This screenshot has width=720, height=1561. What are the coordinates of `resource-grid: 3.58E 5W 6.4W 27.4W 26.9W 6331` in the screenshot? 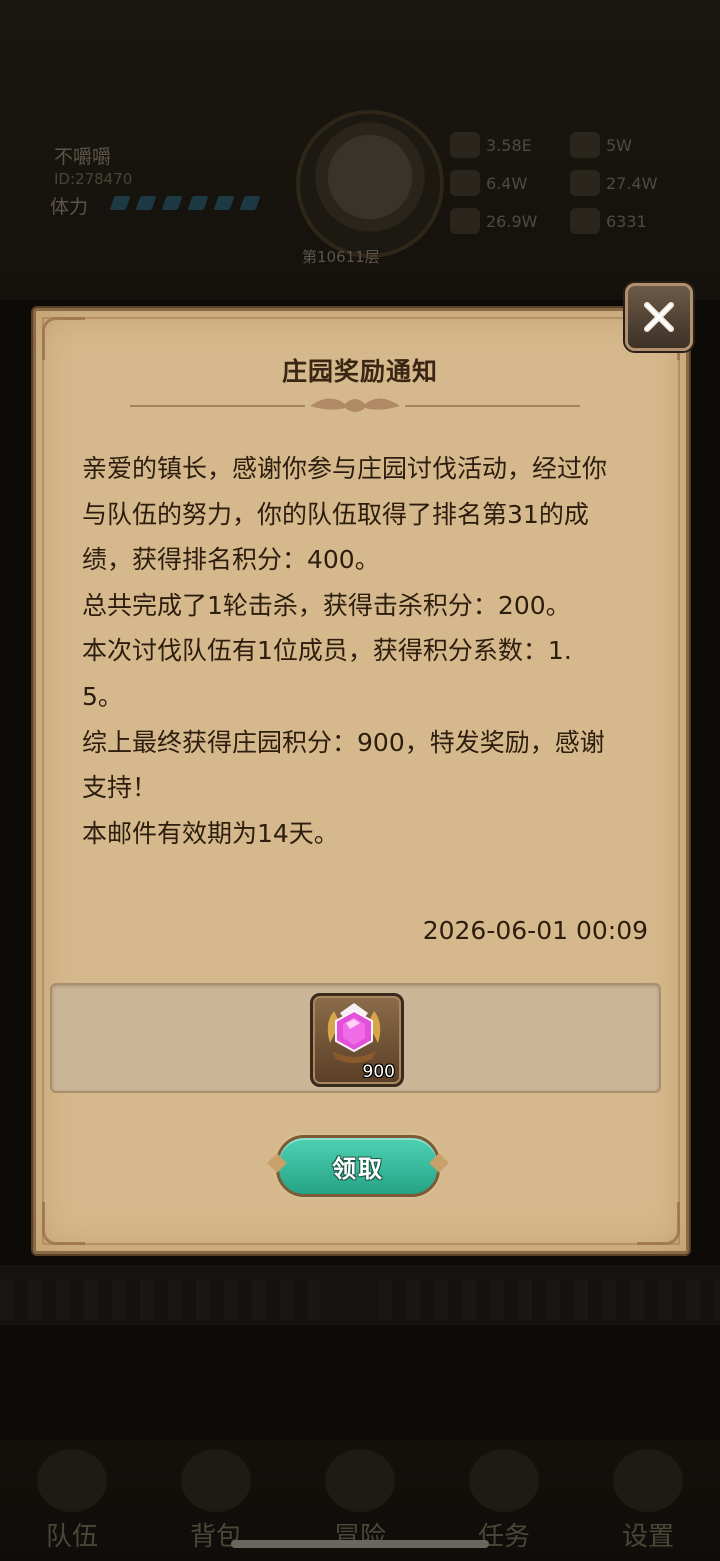 It's located at (570, 186).